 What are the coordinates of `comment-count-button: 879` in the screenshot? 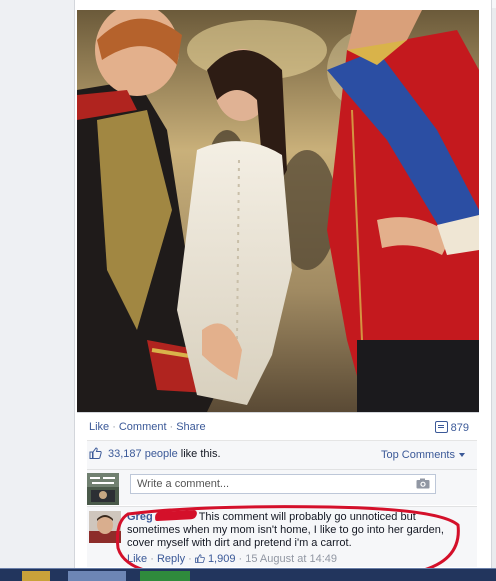 It's located at (451, 427).